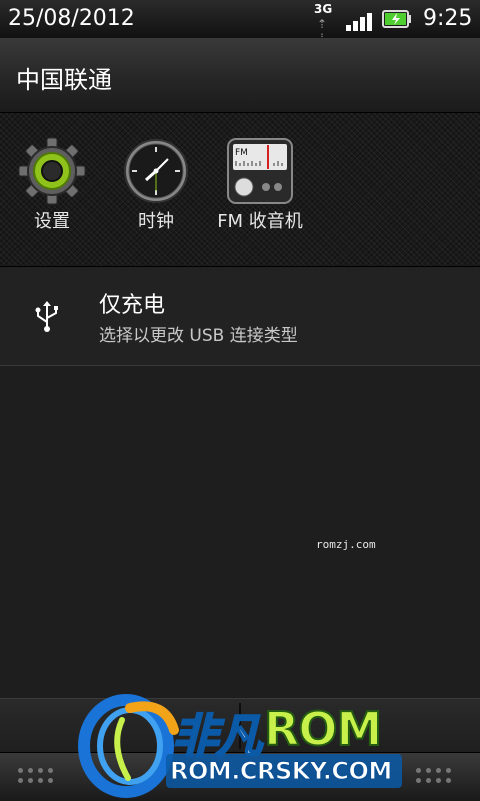  What do you see at coordinates (156, 171) in the screenshot?
I see `clock-icon` at bounding box center [156, 171].